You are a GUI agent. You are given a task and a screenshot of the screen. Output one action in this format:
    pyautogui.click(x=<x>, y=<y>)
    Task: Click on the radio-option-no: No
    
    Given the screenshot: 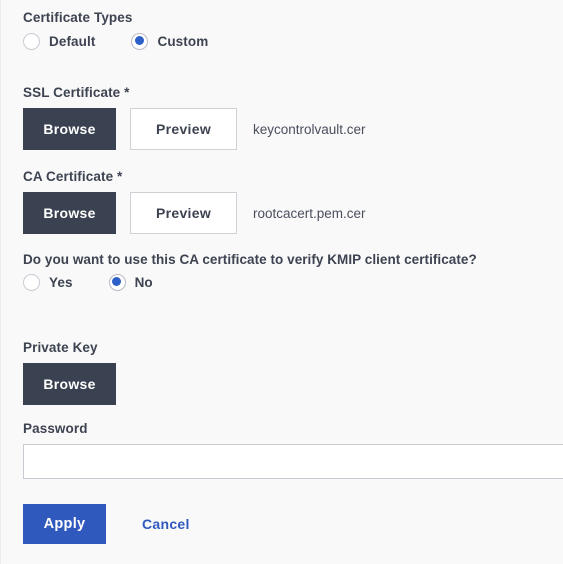 What is the action you would take?
    pyautogui.click(x=130, y=282)
    